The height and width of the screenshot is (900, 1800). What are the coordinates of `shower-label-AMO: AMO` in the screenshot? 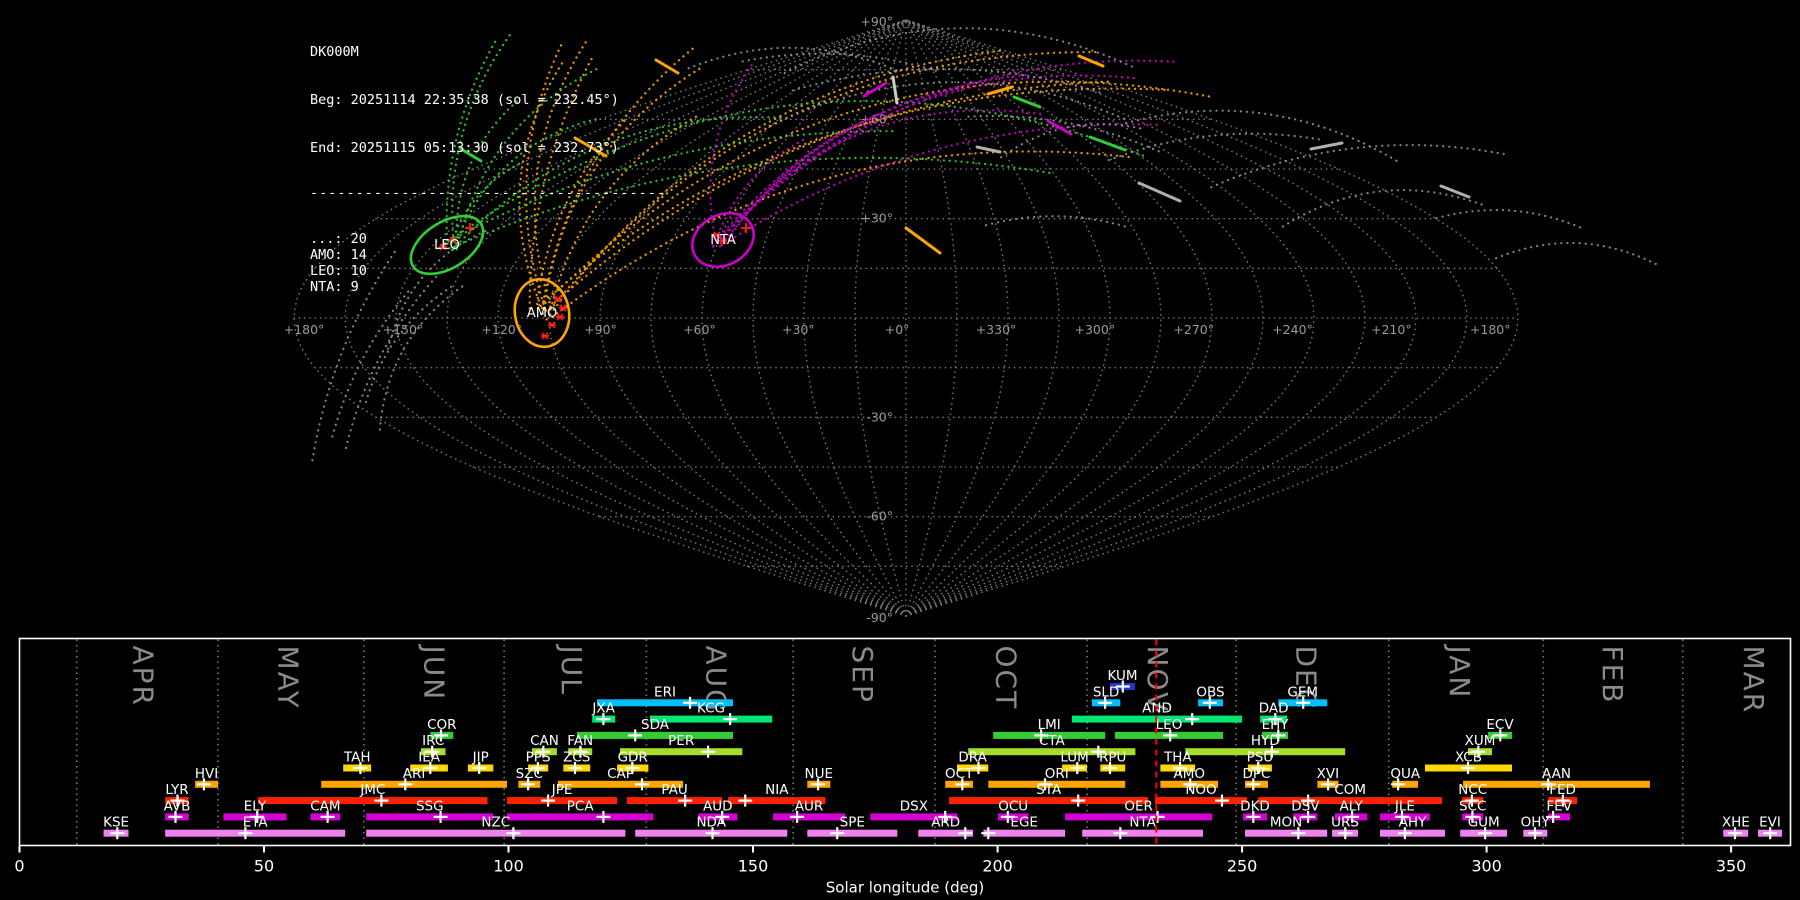 It's located at (1190, 774).